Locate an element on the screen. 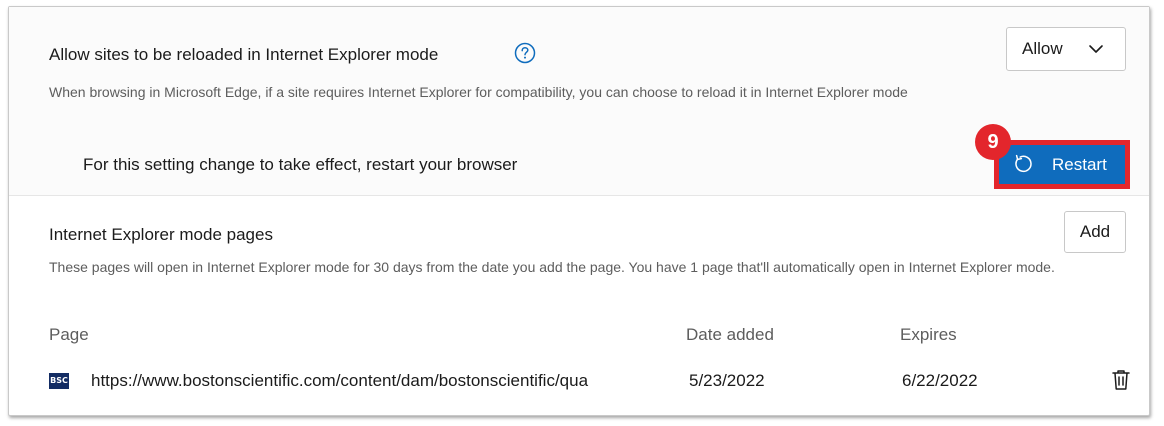 The height and width of the screenshot is (426, 1164). ie-reload-select: Allow is located at coordinates (1066, 49).